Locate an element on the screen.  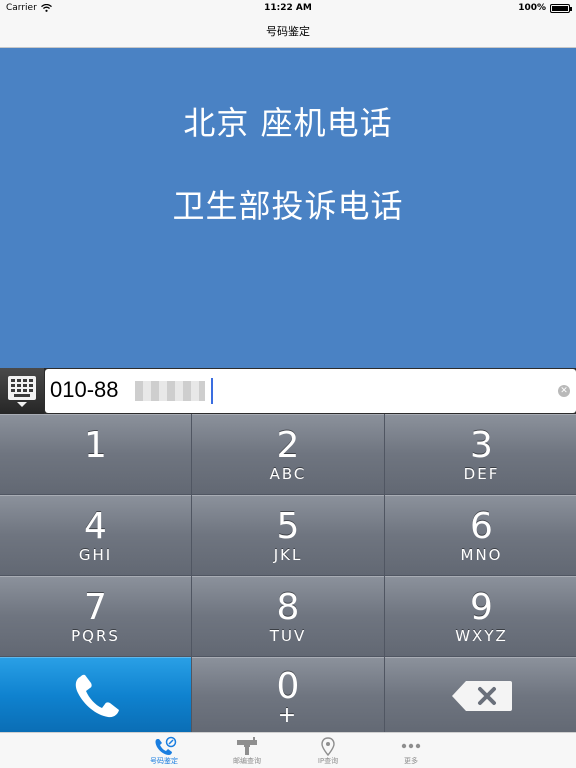
status-bar: Carrier 11:22 AM 100% is located at coordinates (288, 9).